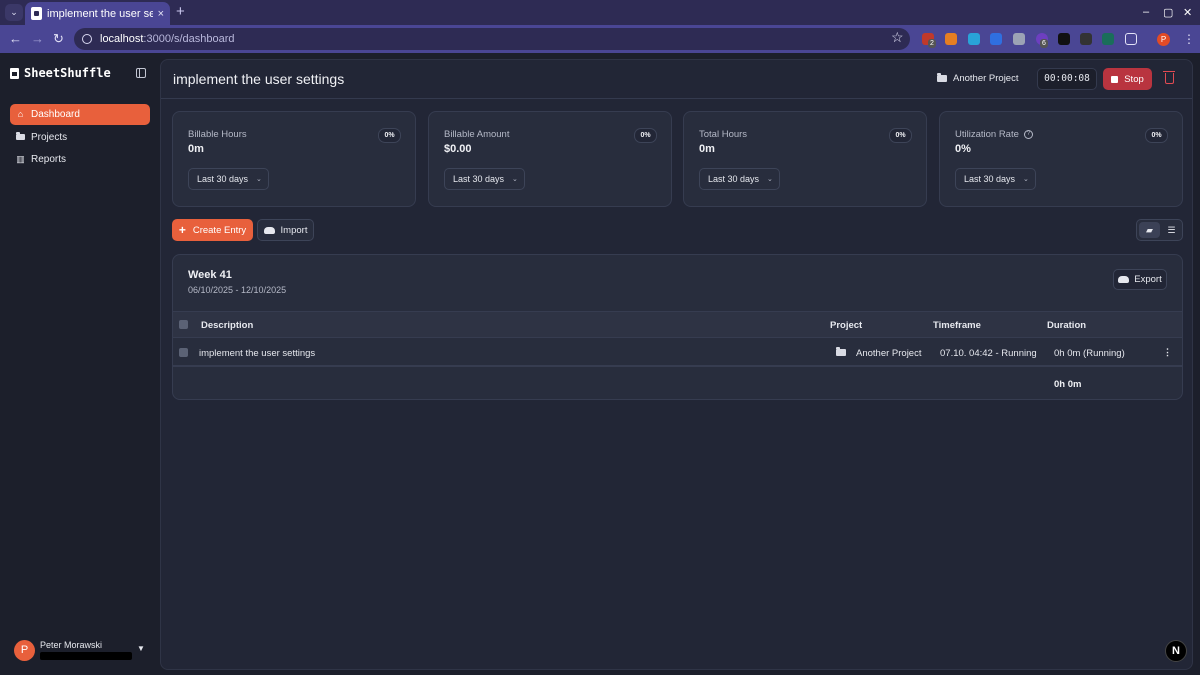 The image size is (1200, 675). What do you see at coordinates (80, 159) in the screenshot?
I see `sidebar-item-reports: ▥ Reports` at bounding box center [80, 159].